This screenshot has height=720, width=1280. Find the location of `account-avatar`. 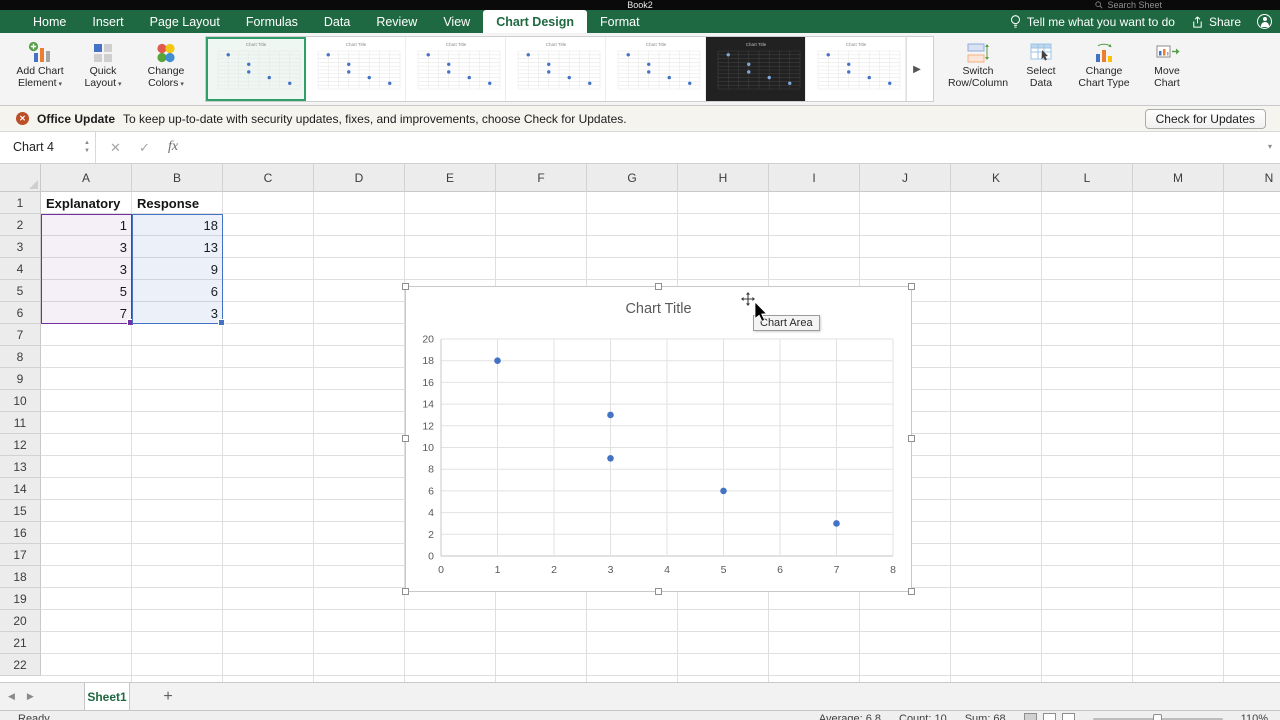

account-avatar is located at coordinates (1264, 21).